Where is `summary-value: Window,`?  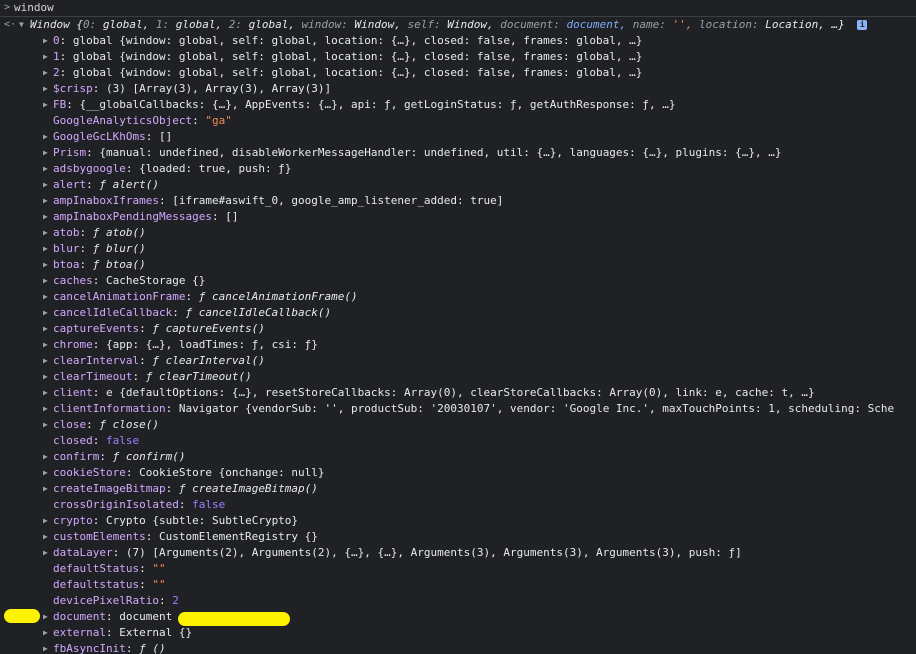 summary-value: Window, is located at coordinates (474, 24).